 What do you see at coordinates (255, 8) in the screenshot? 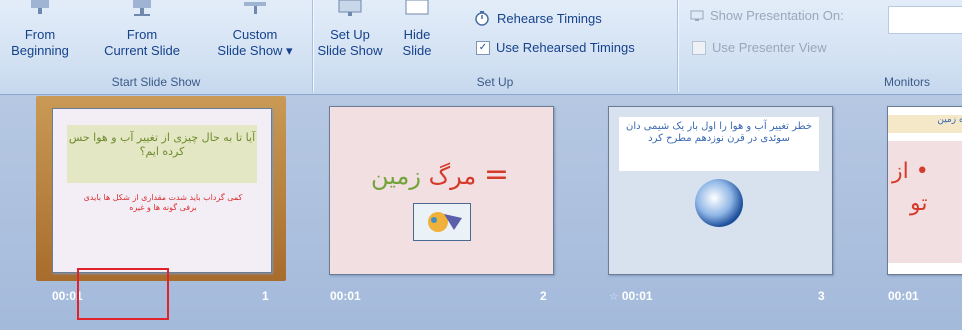
I see `custom-show-icon` at bounding box center [255, 8].